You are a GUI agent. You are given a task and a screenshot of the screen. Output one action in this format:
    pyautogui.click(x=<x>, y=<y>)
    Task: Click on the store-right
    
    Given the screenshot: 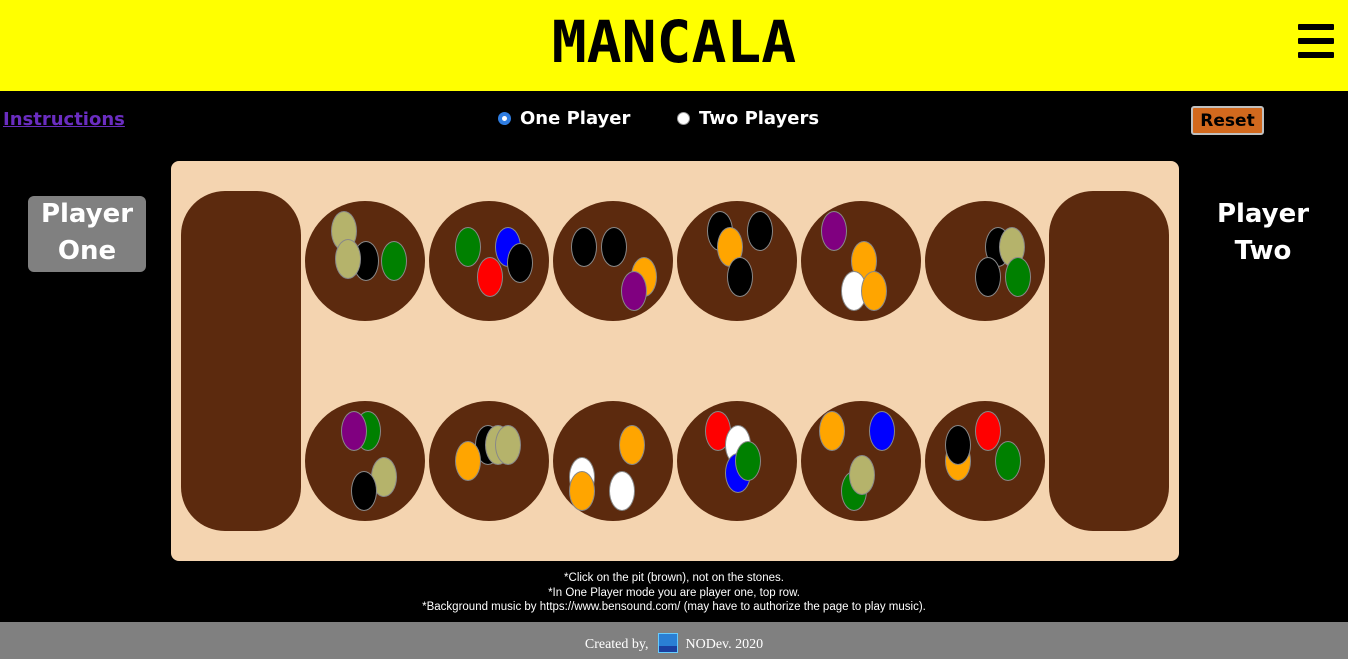 What is the action you would take?
    pyautogui.click(x=1109, y=361)
    